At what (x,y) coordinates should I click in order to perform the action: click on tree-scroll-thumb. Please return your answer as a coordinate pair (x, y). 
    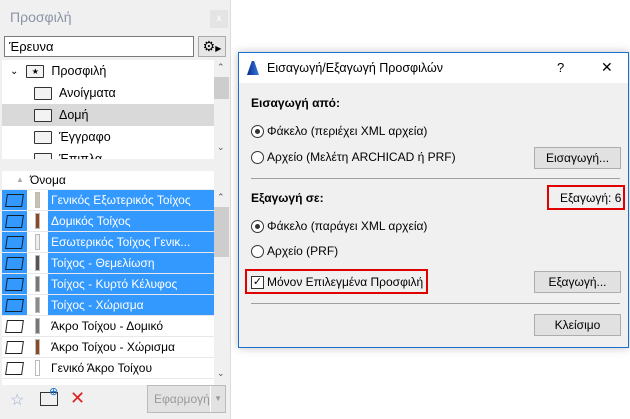
    Looking at the image, I should click on (221, 88).